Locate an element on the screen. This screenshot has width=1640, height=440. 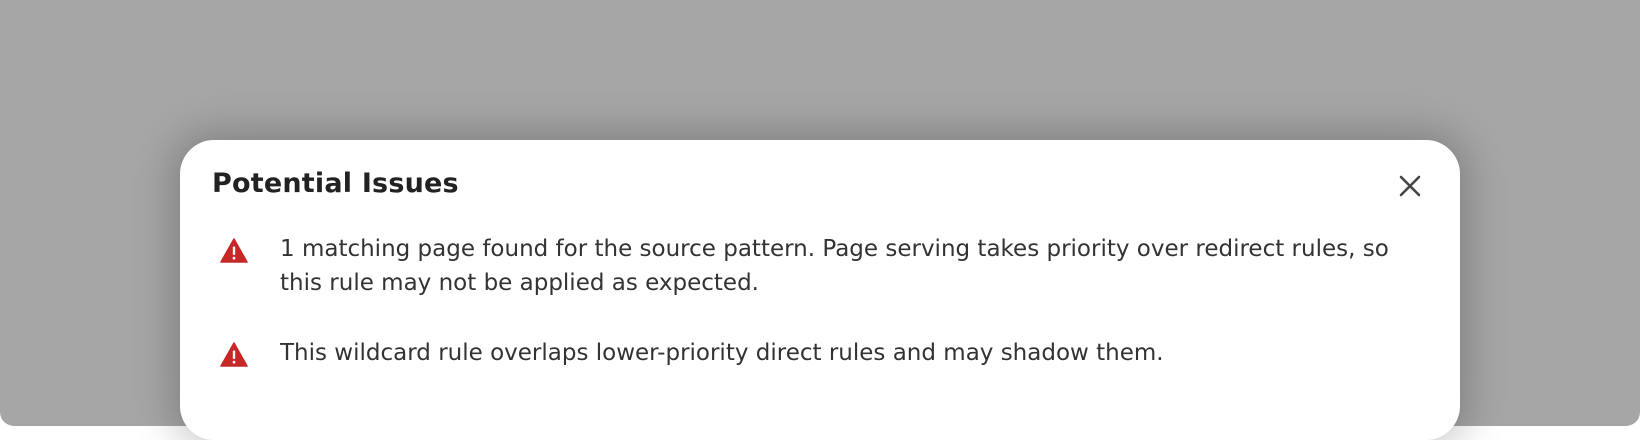
close-button is located at coordinates (1410, 186).